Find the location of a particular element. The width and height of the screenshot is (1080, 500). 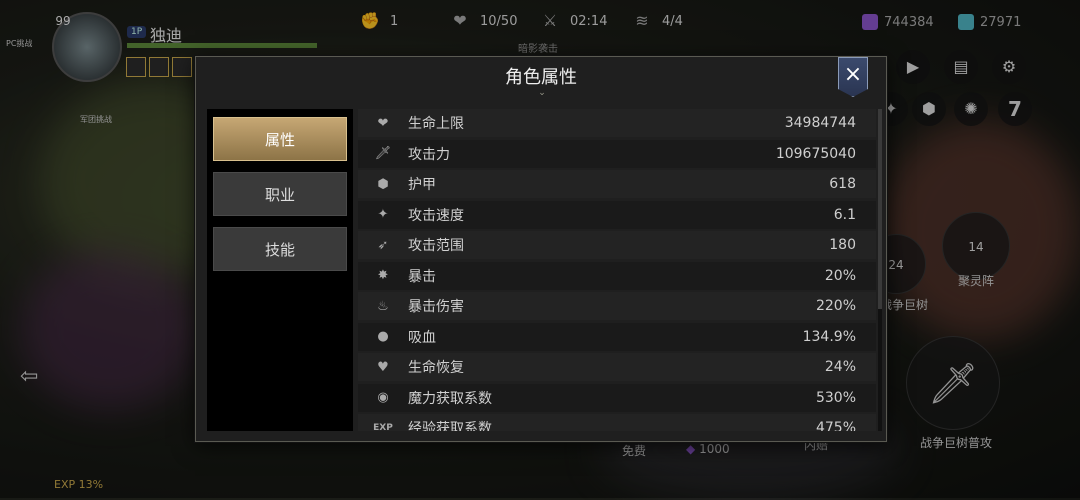

sword-icon: 🗡 is located at coordinates (383, 153).